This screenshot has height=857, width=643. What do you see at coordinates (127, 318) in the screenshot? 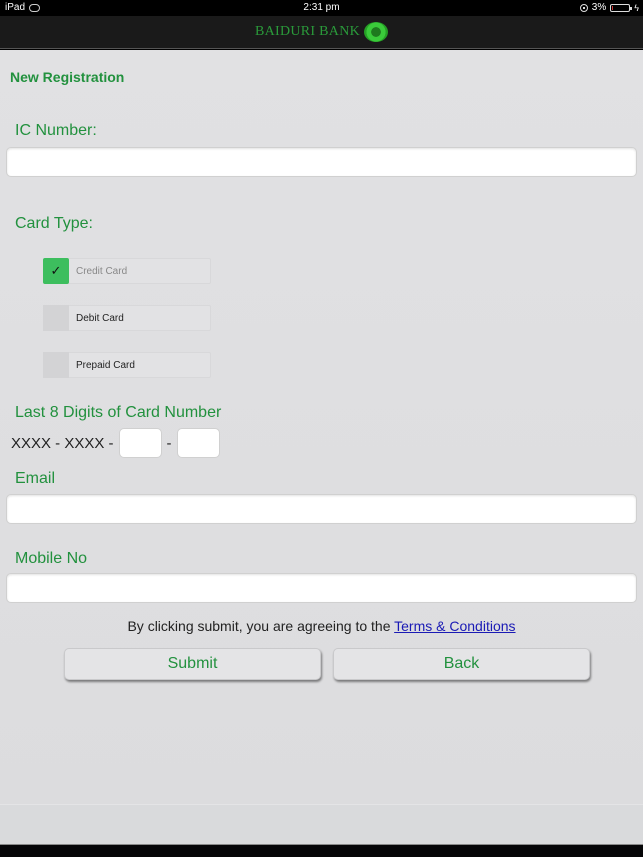
I see `card-option-debit: Debit Card` at bounding box center [127, 318].